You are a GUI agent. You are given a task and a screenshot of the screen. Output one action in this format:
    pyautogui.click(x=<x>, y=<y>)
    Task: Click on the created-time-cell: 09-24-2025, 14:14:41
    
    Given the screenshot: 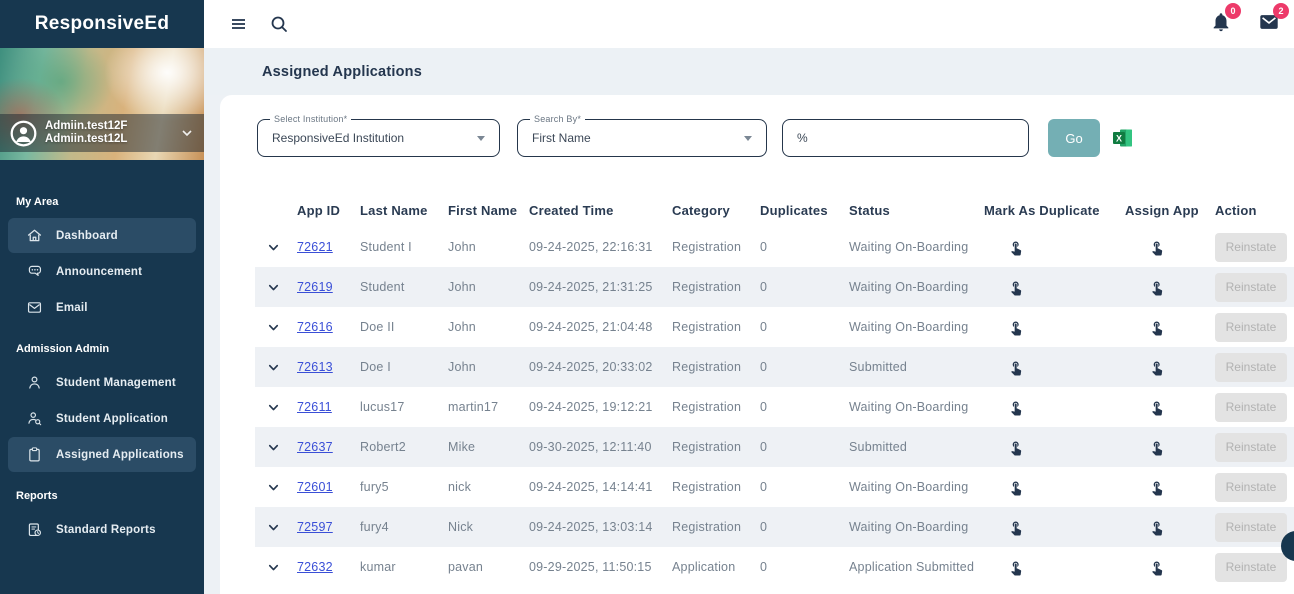 What is the action you would take?
    pyautogui.click(x=591, y=487)
    